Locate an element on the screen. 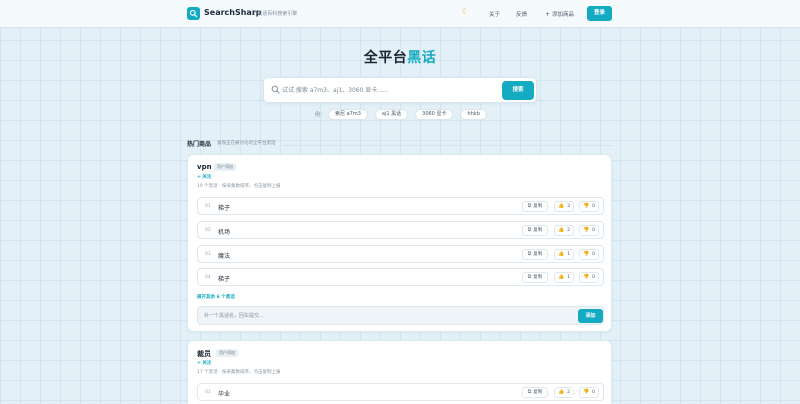 The height and width of the screenshot is (404, 800). search-box: 搜索 is located at coordinates (400, 90).